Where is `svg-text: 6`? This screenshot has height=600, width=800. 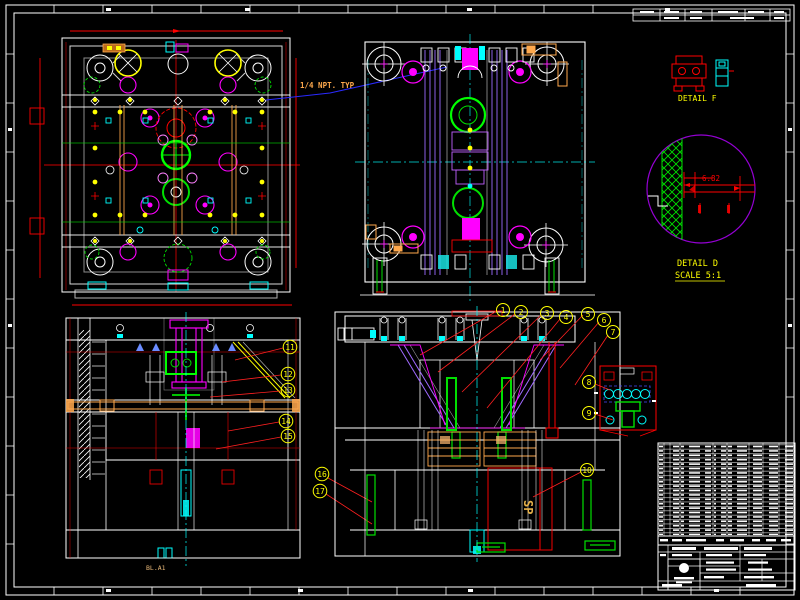 svg-text: 6 is located at coordinates (604, 320).